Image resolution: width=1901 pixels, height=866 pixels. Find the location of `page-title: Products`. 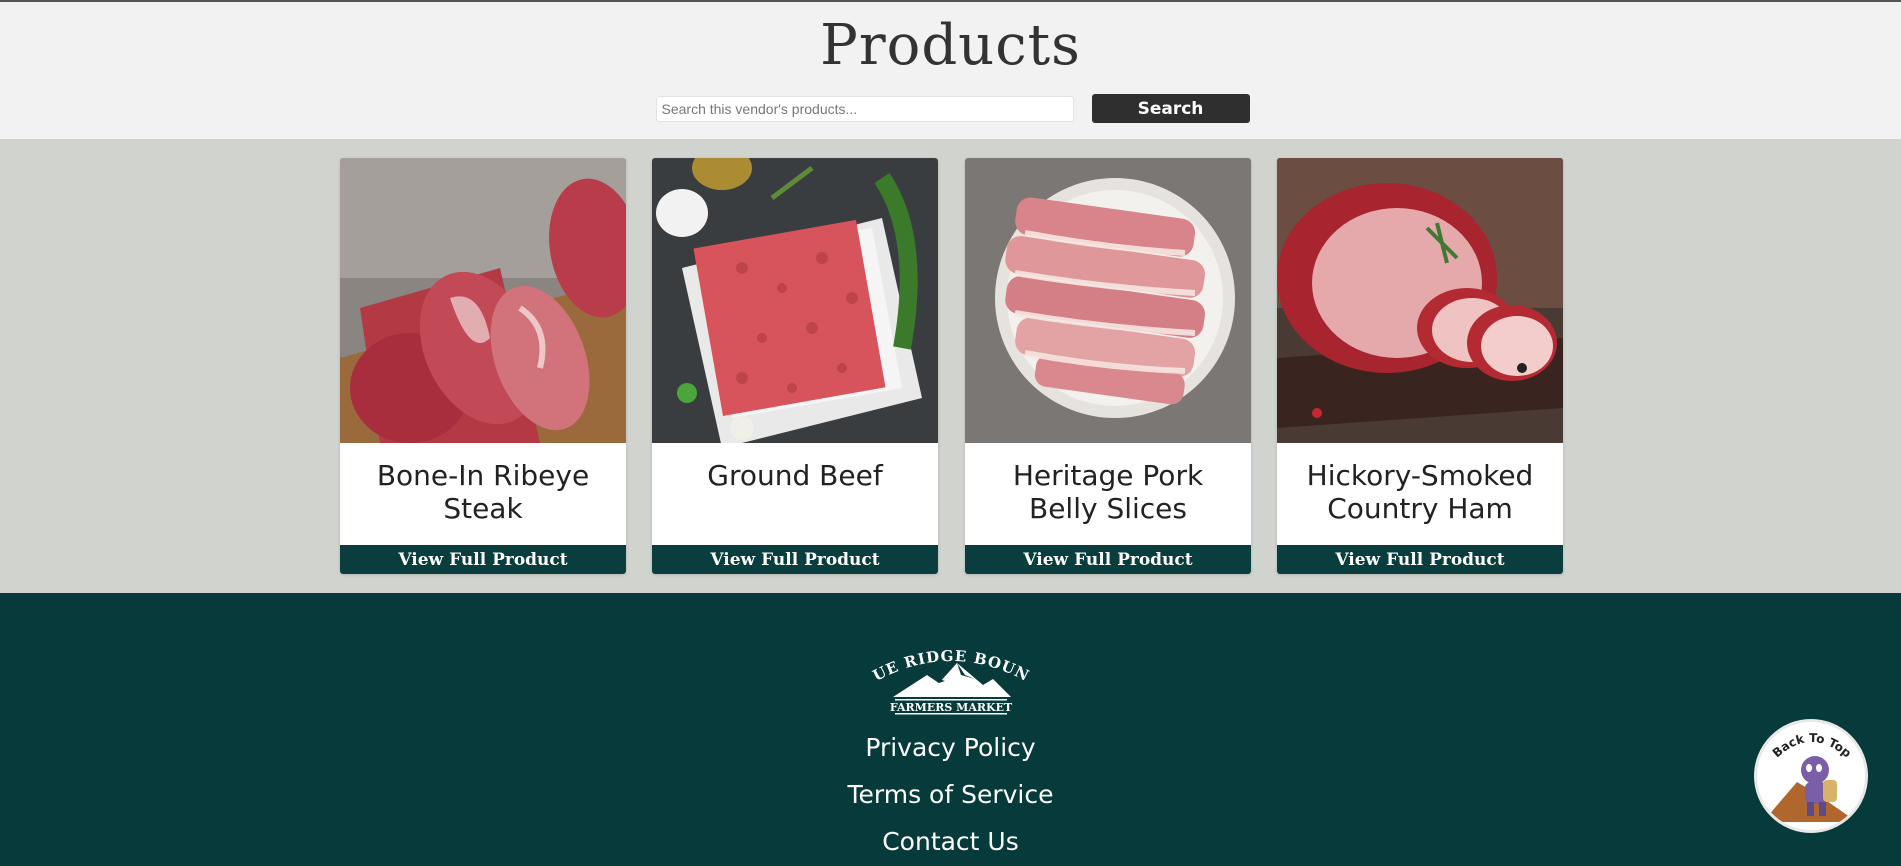

page-title: Products is located at coordinates (950, 45).